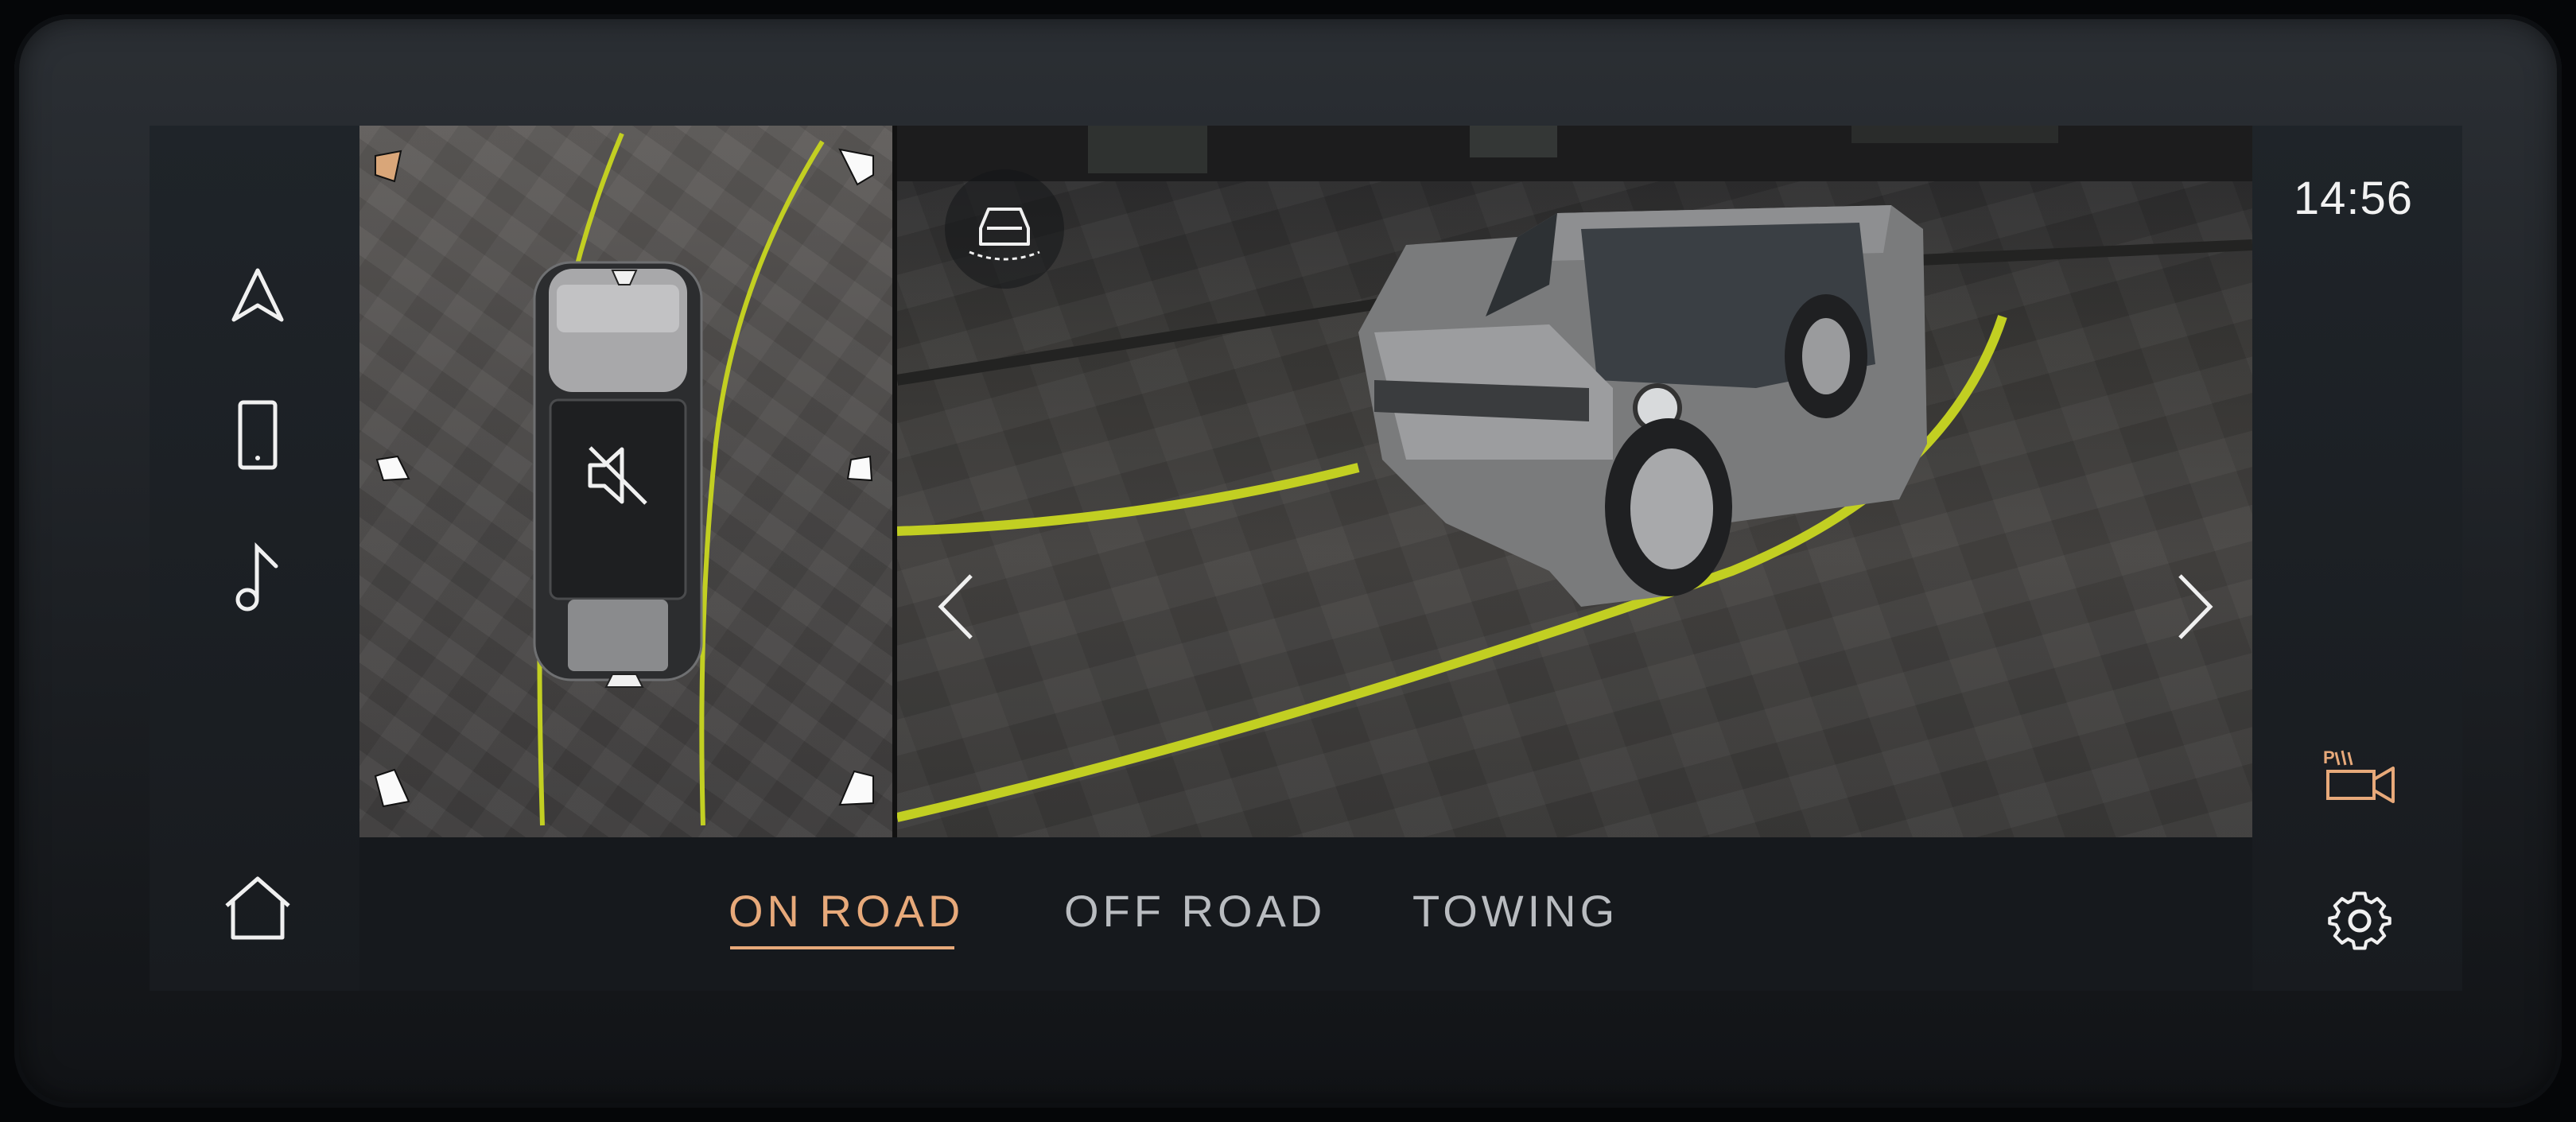 The width and height of the screenshot is (2576, 1122). I want to click on park-assist-camera-icon: P, so click(2359, 775).